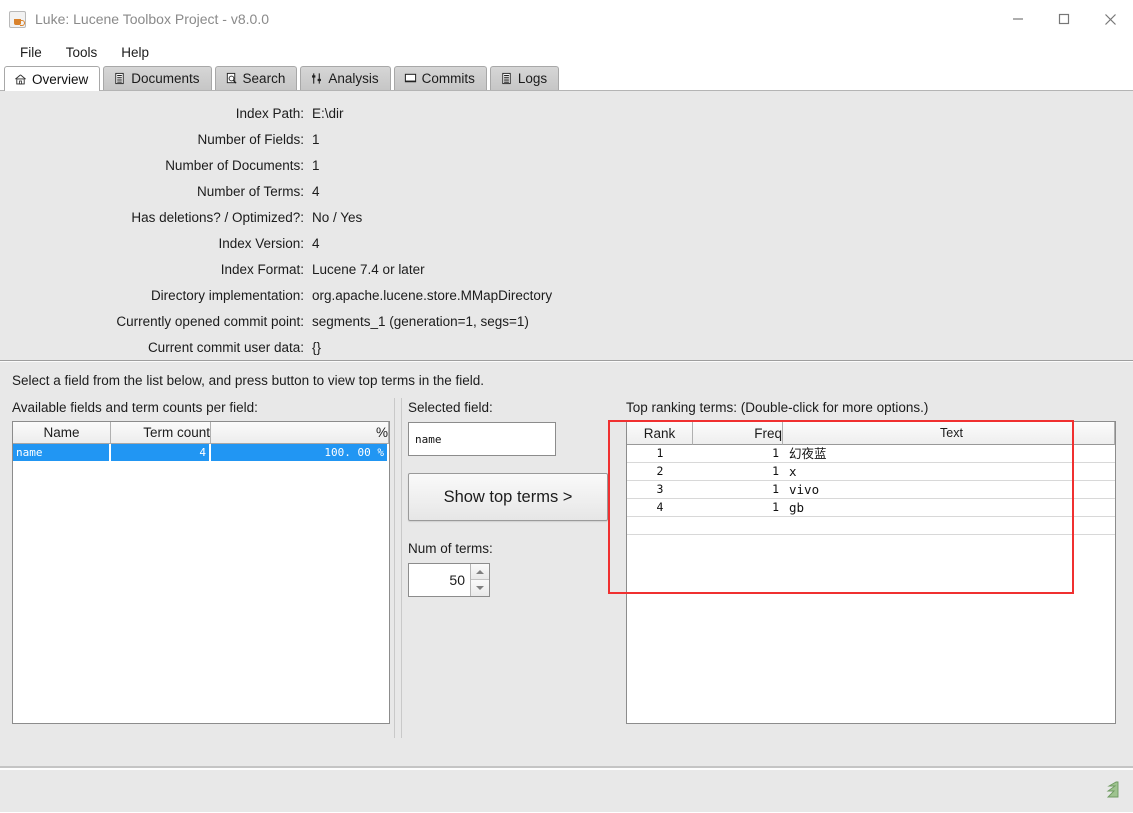 The width and height of the screenshot is (1133, 813). Describe the element at coordinates (506, 78) in the screenshot. I see `logs-icon` at that location.